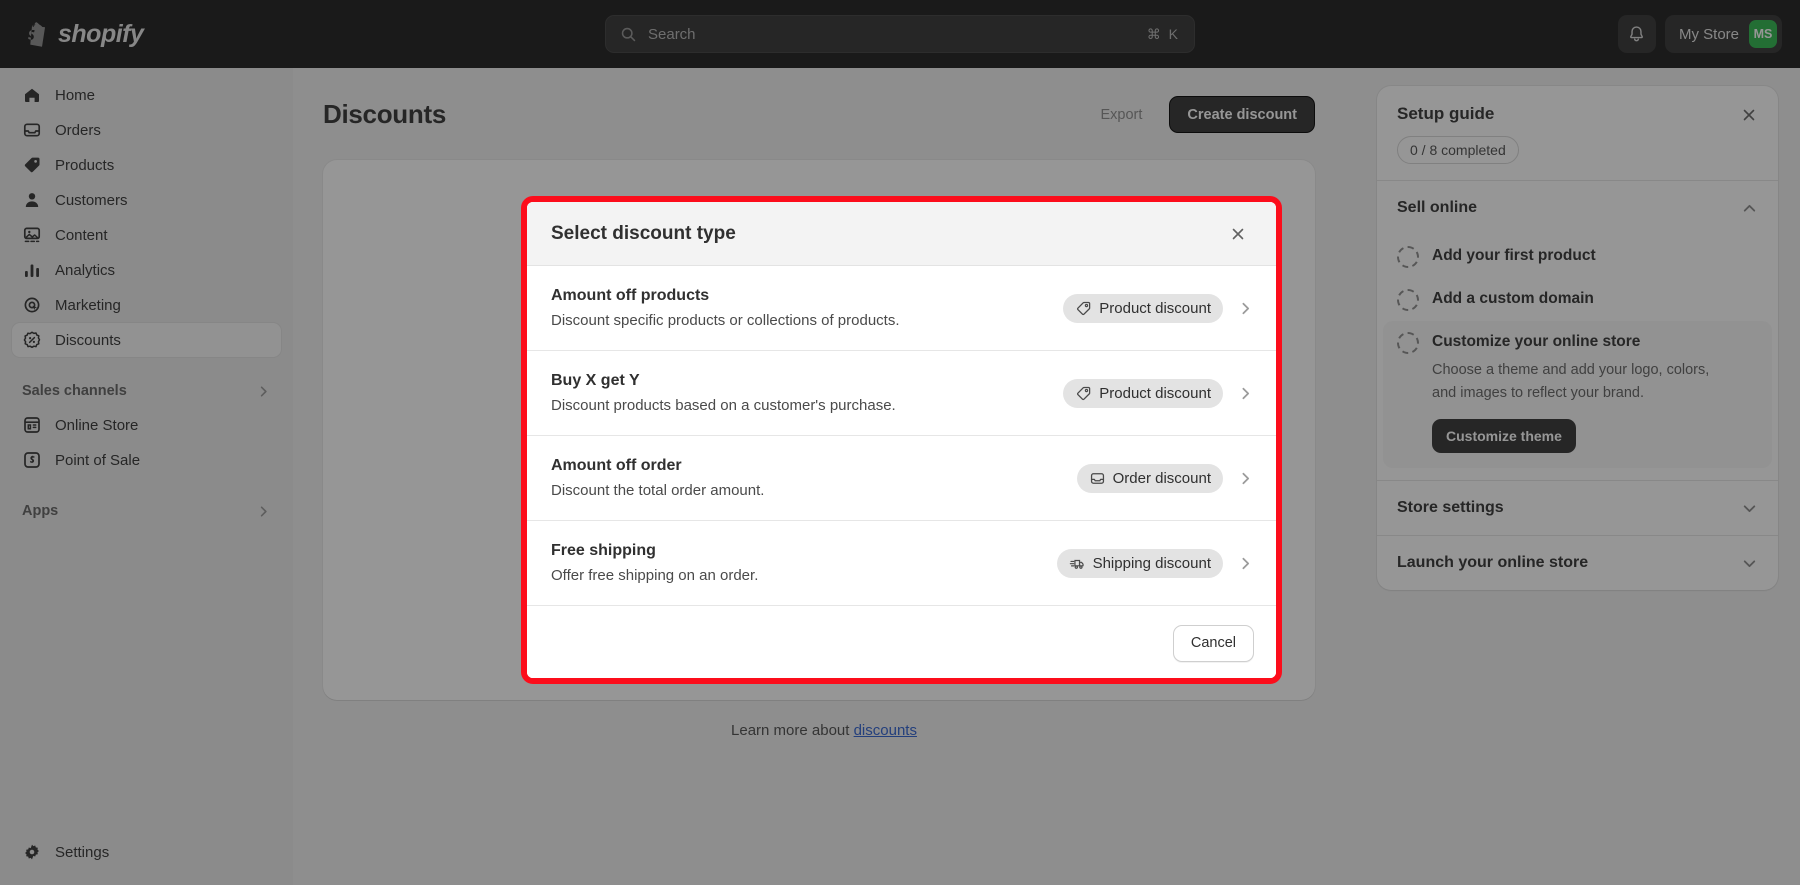 The width and height of the screenshot is (1800, 885). I want to click on option-description: Offer free shipping on an order., so click(655, 575).